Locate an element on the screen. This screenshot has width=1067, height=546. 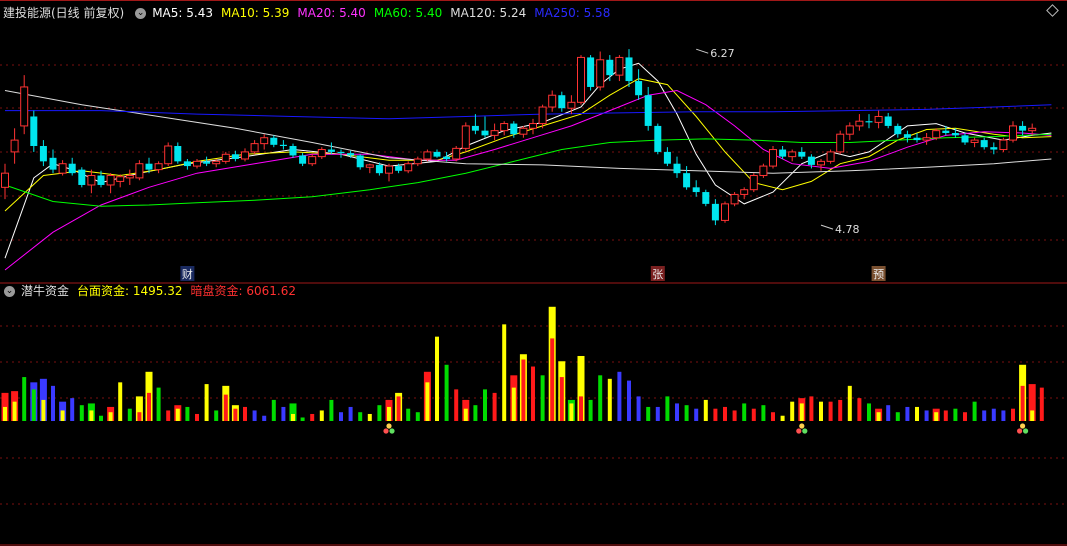
settings-chevron-icon: ⌄ is located at coordinates (141, 13).